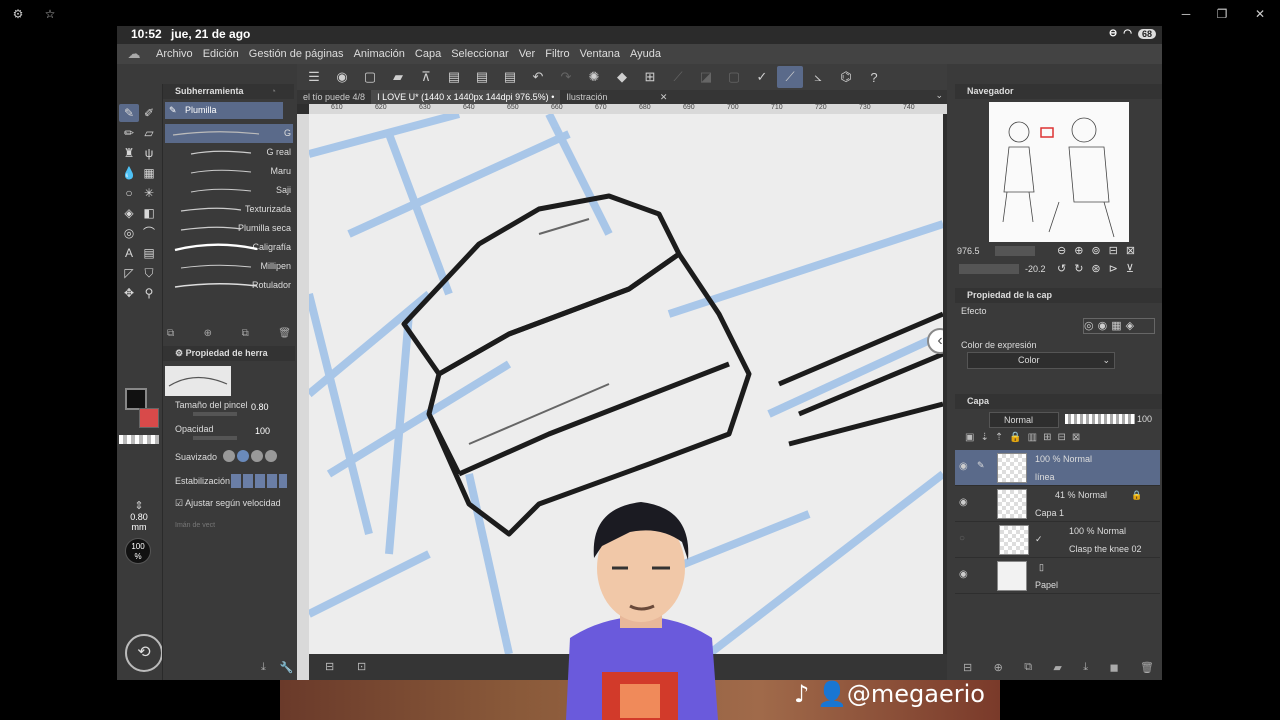 The height and width of the screenshot is (720, 1280). What do you see at coordinates (645, 54) in the screenshot?
I see `menu-ayuda: Ayuda` at bounding box center [645, 54].